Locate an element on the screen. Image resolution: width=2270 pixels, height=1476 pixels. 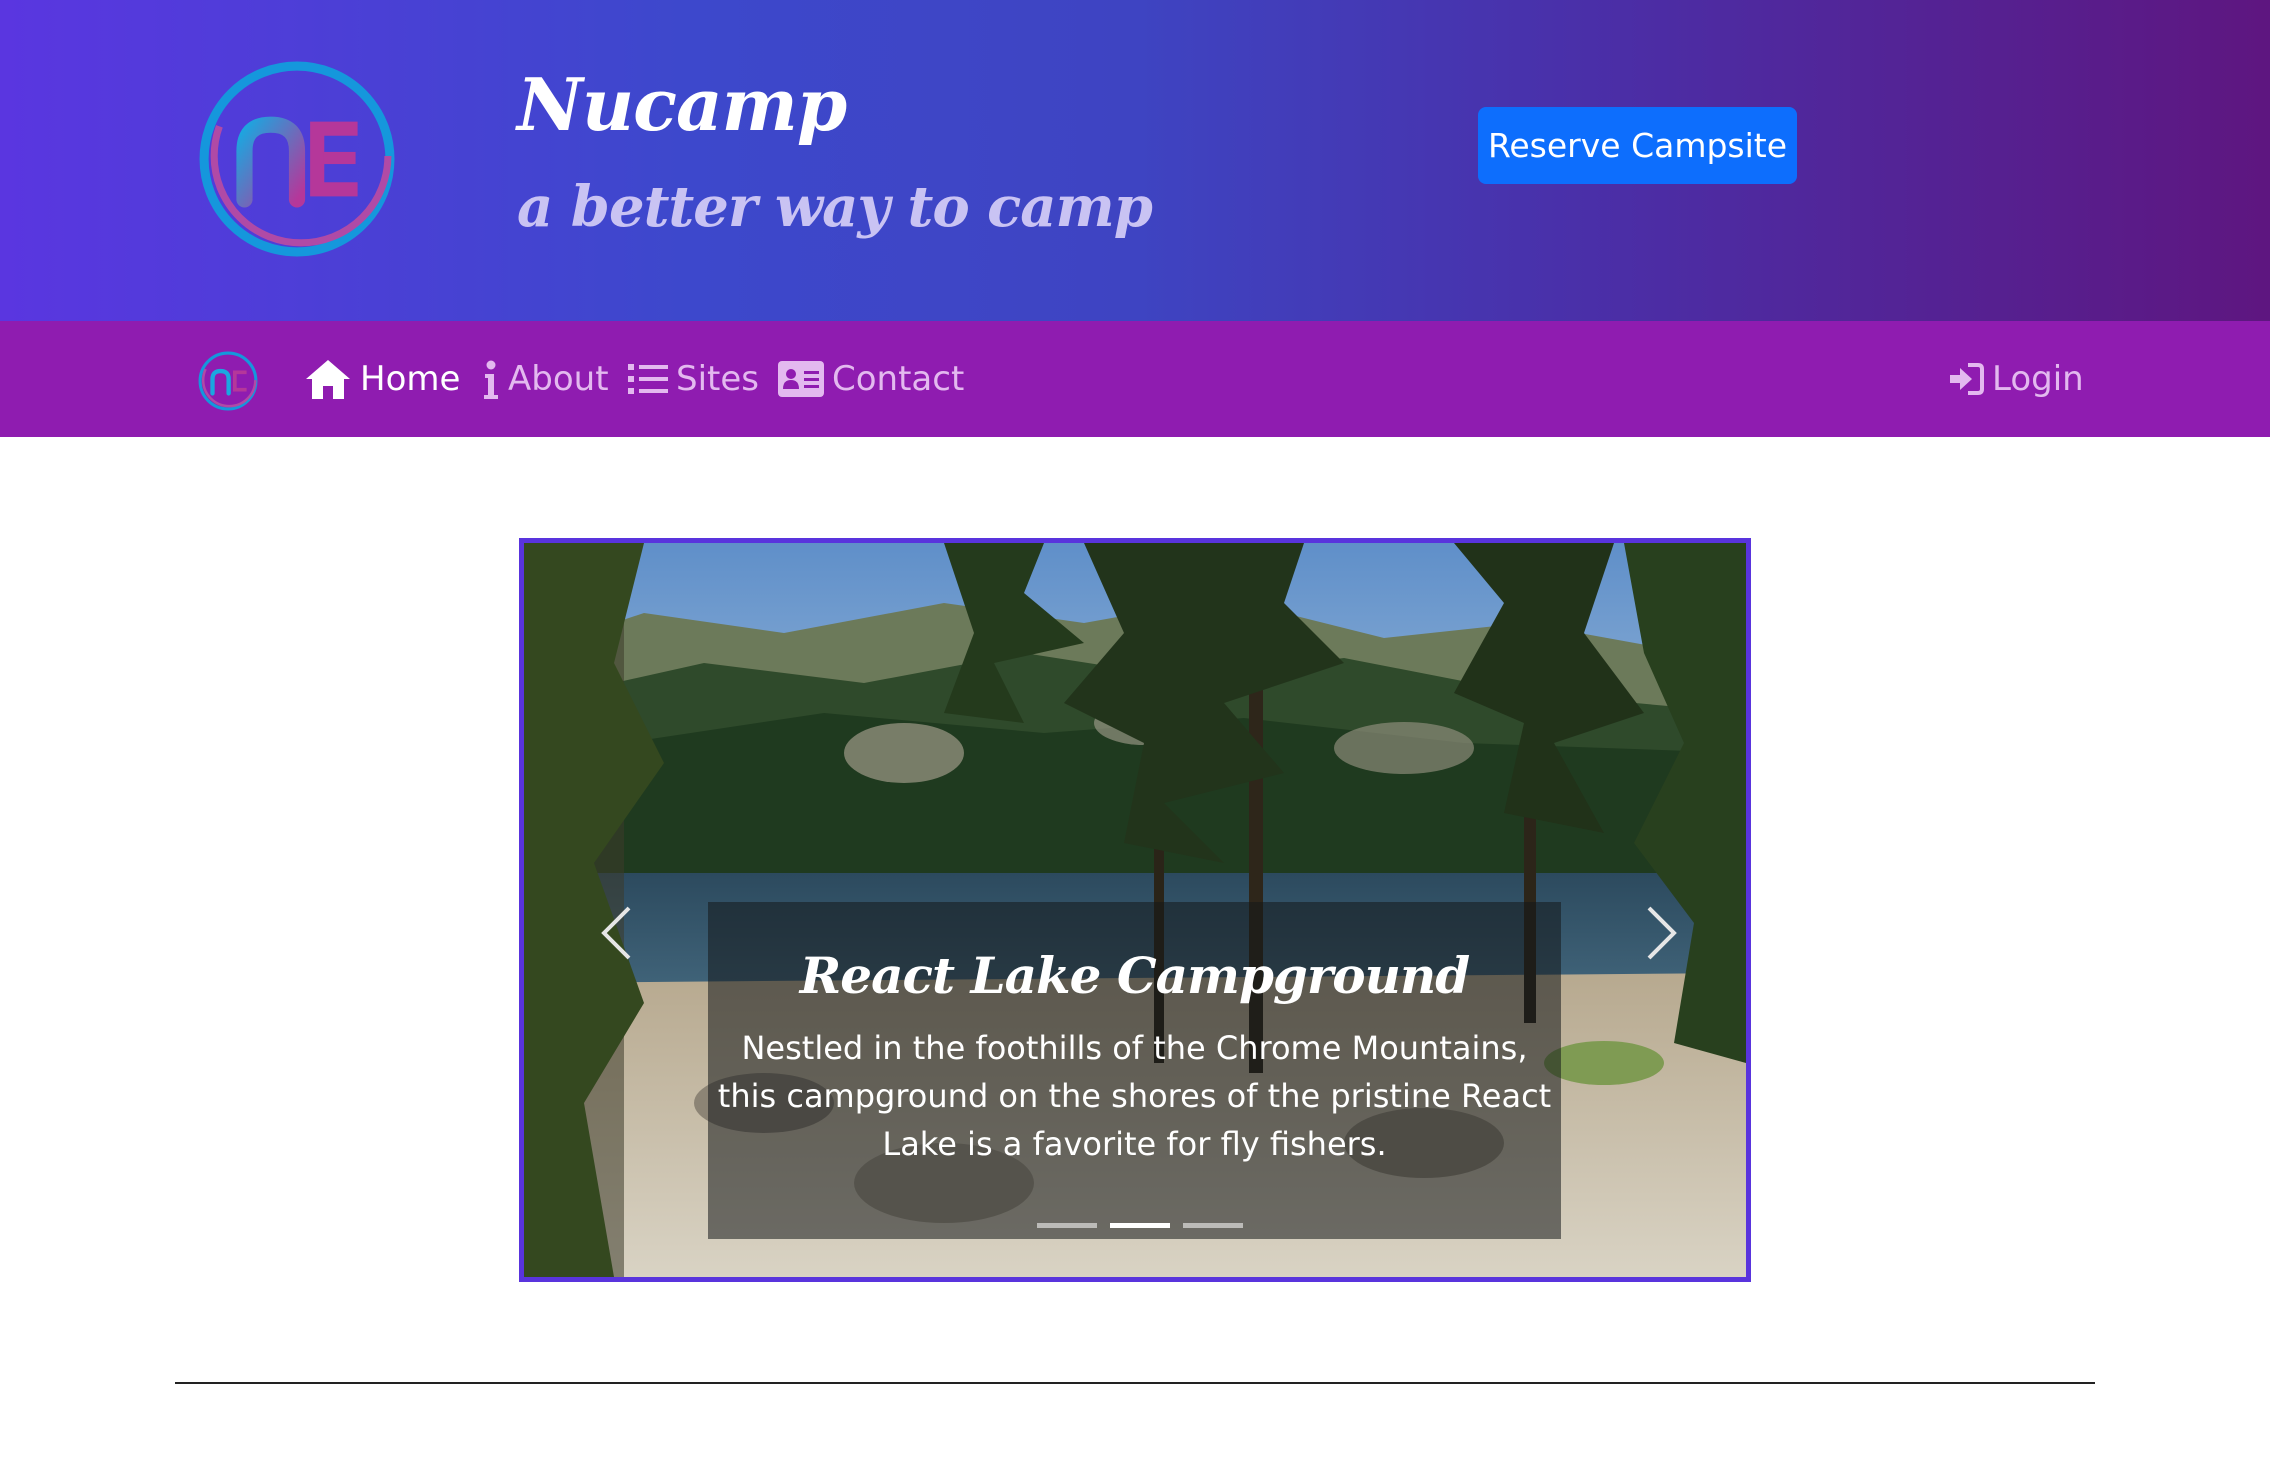
nav-item-about: About is located at coordinates (545, 379).